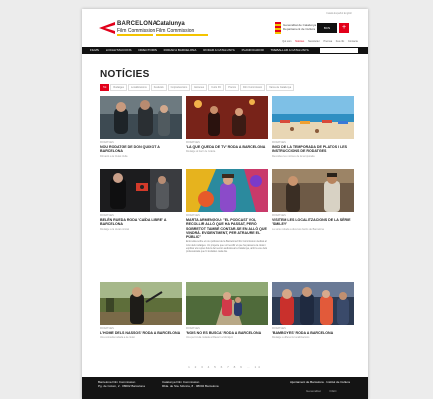 The image size is (433, 399). I want to click on nav-item-shoot-barcelona: RODAR A BARCELONA, so click(180, 50).